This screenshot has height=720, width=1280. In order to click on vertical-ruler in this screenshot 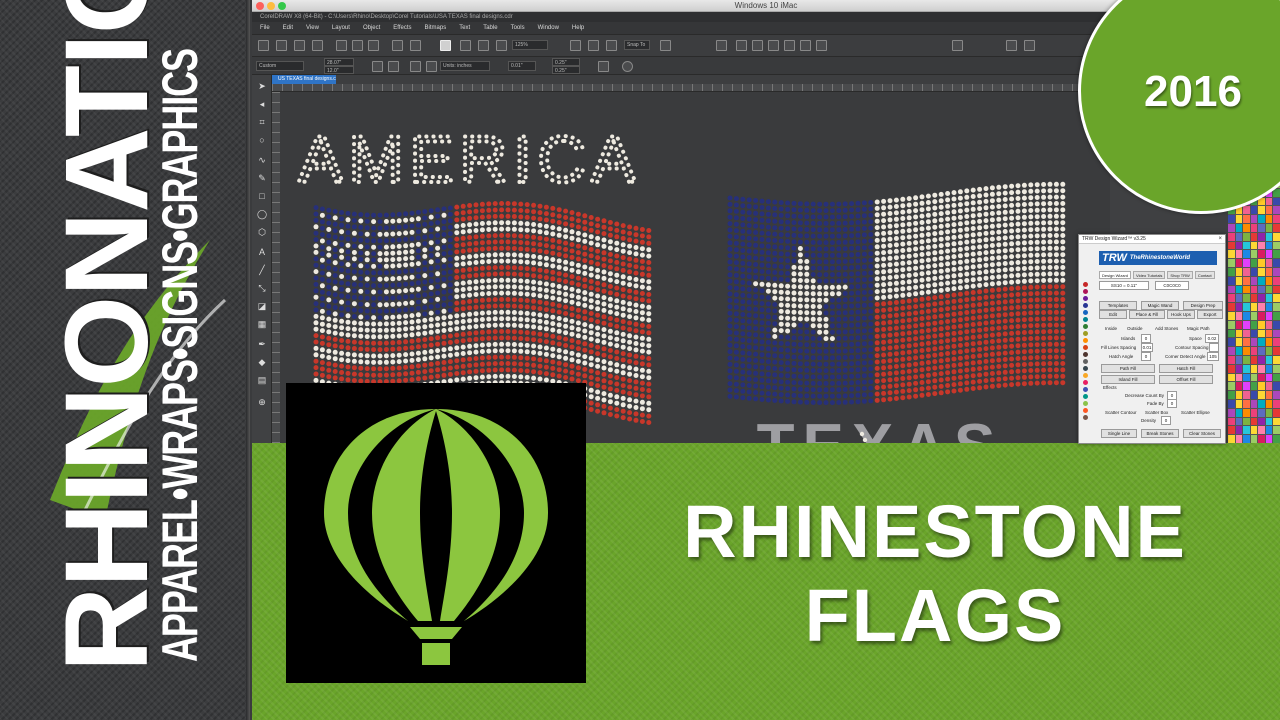, I will do `click(276, 267)`.